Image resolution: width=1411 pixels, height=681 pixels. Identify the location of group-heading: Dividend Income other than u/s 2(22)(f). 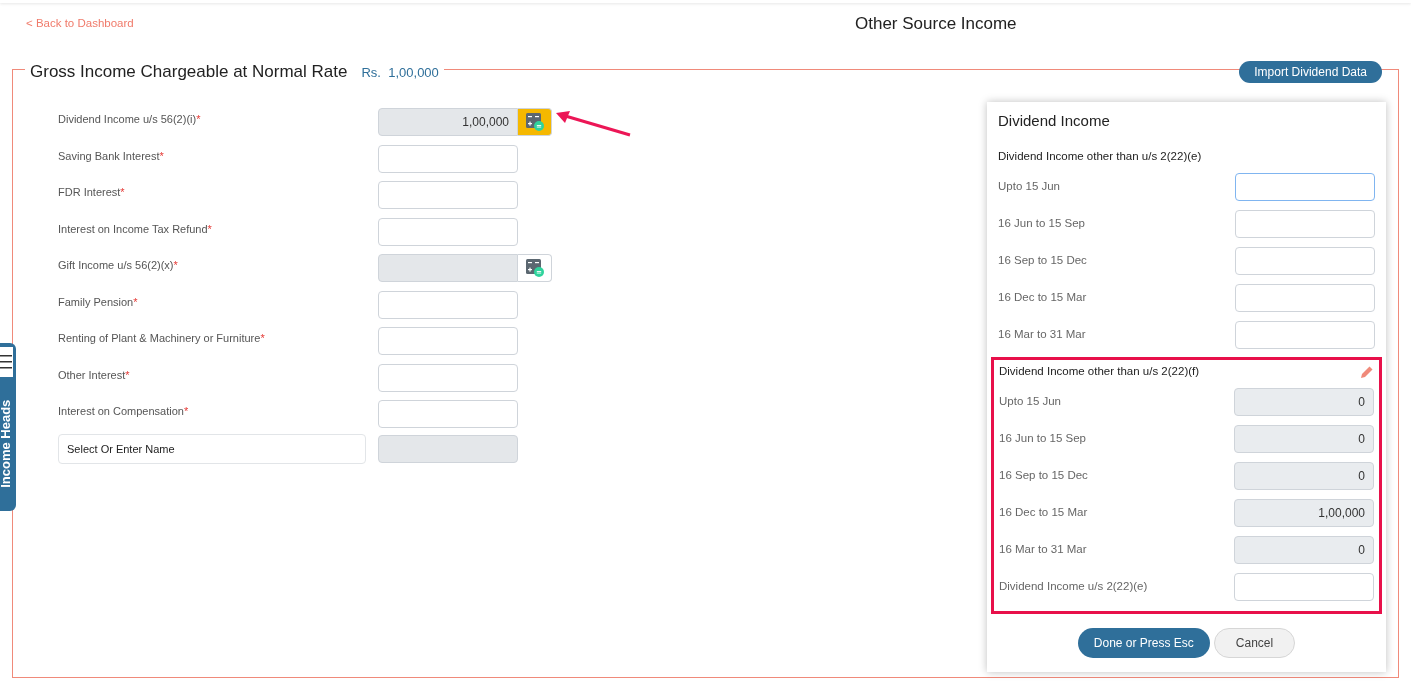
(1099, 371).